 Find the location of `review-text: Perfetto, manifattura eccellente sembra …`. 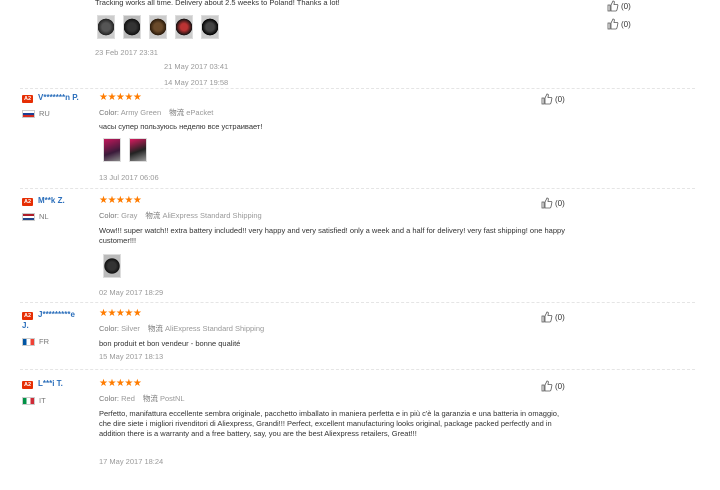

review-text: Perfetto, manifattura eccellente sembra … is located at coordinates (329, 423).